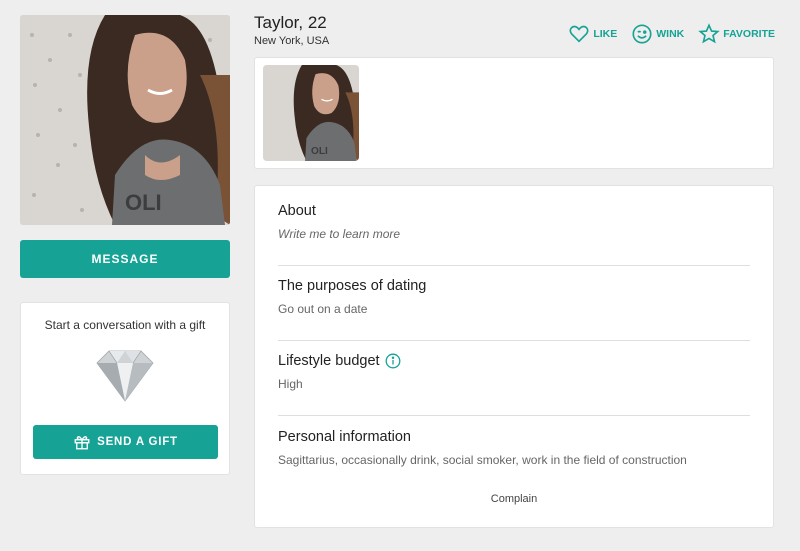 Image resolution: width=800 pixels, height=551 pixels. Describe the element at coordinates (82, 443) in the screenshot. I see `gift-icon` at that location.